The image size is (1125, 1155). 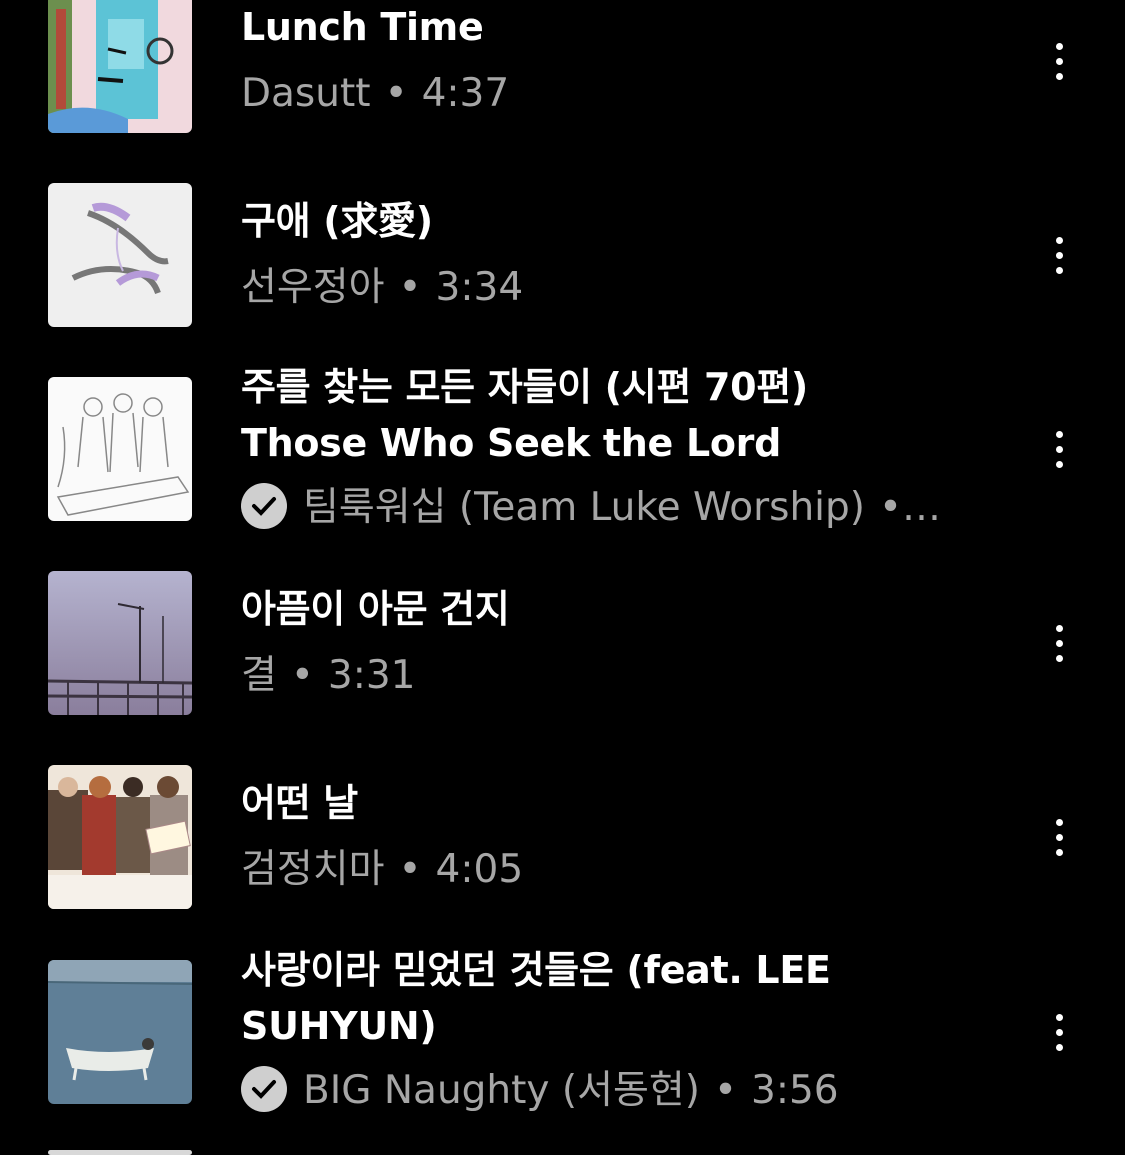 I want to click on artist-name: 검정치마, so click(x=313, y=869).